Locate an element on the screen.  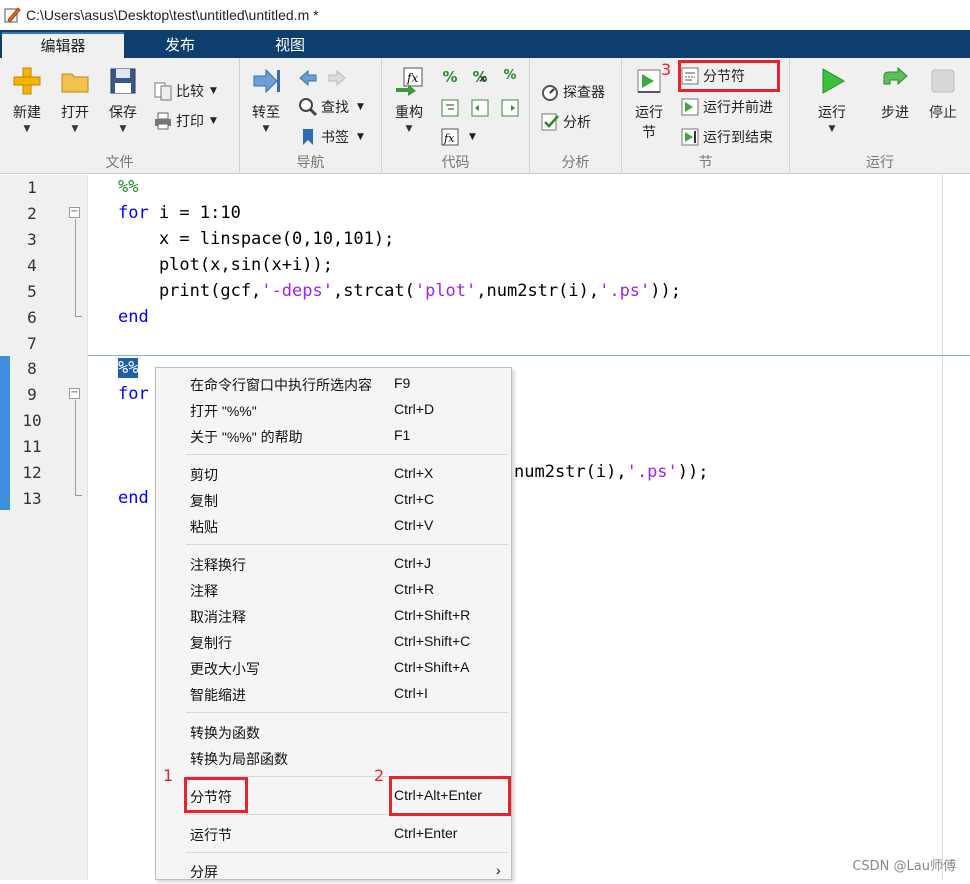
right-margin-line is located at coordinates (942, 527).